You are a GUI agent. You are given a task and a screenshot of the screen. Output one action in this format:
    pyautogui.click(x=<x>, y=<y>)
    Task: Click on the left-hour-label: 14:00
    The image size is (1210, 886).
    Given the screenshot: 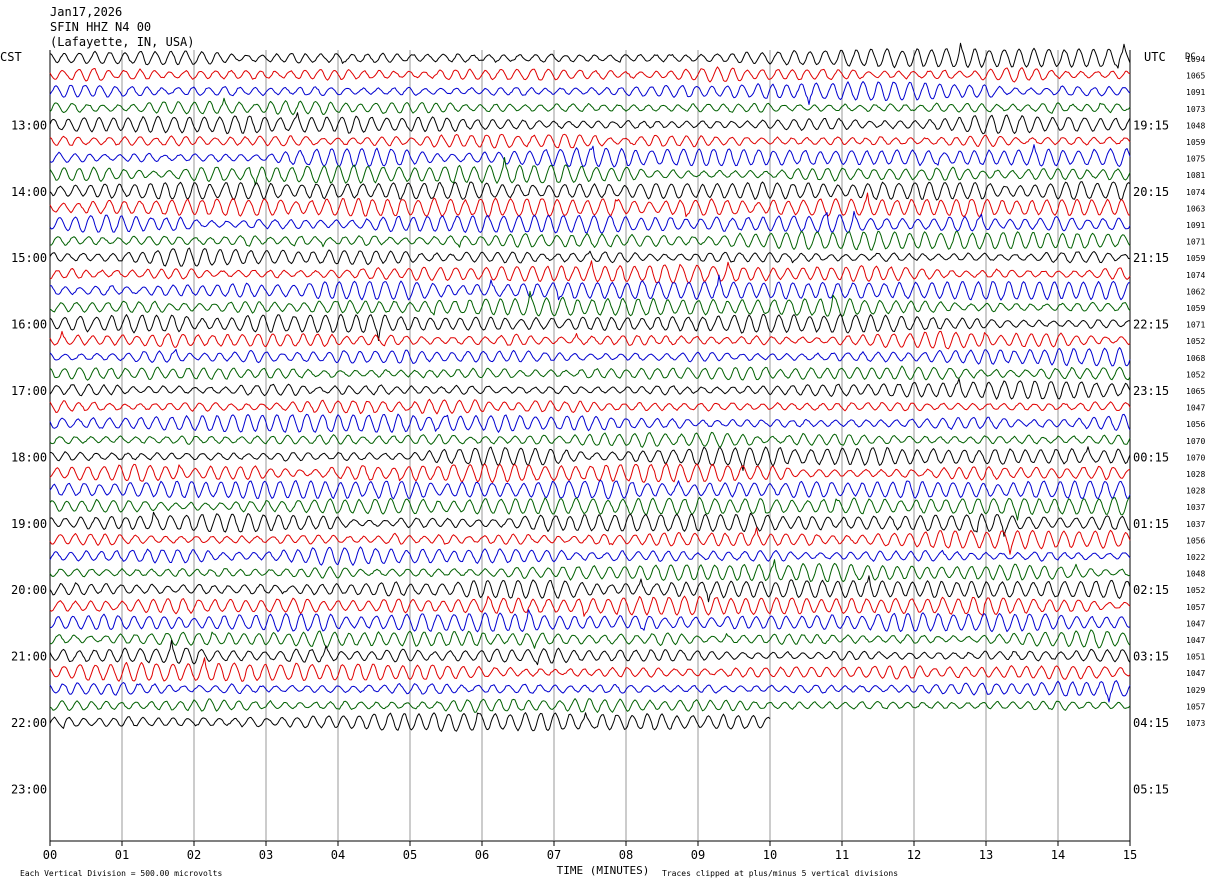 What is the action you would take?
    pyautogui.click(x=29, y=192)
    